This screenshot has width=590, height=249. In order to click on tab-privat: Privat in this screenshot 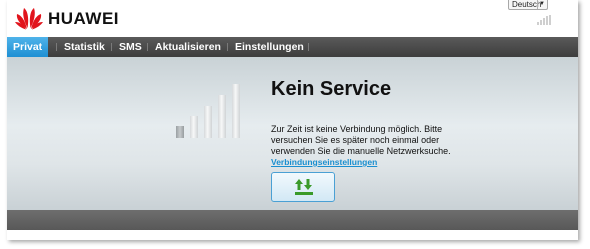, I will do `click(28, 47)`.